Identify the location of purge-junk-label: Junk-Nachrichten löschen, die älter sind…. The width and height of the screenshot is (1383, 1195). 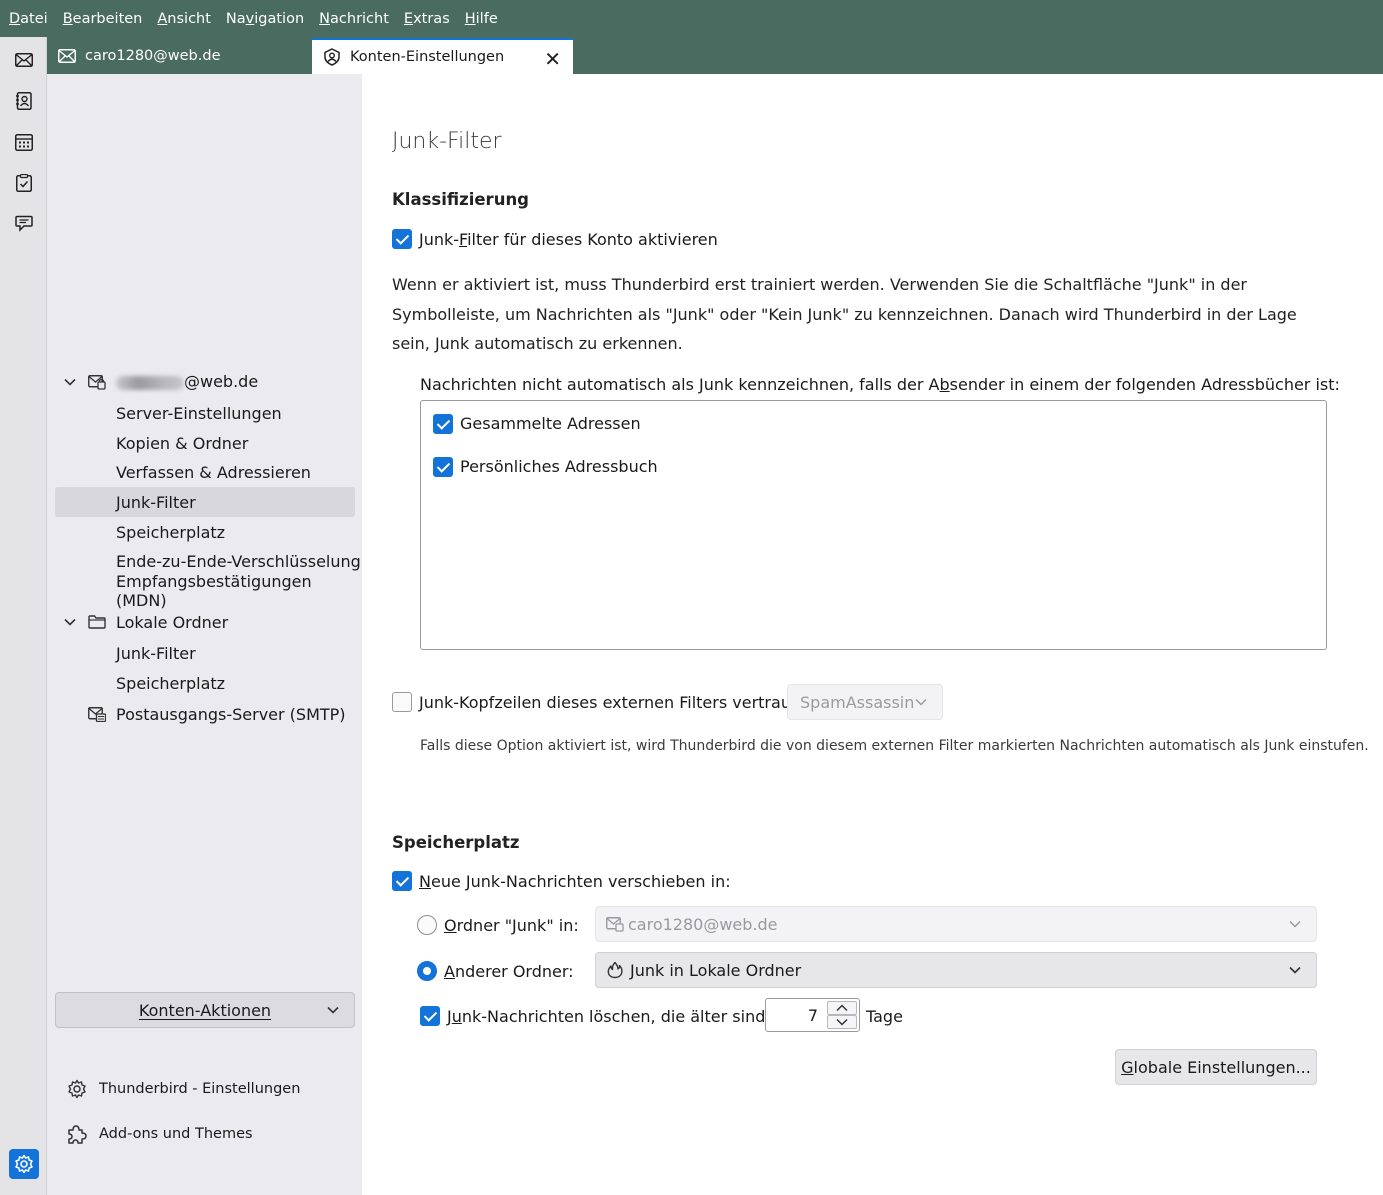
(620, 1016).